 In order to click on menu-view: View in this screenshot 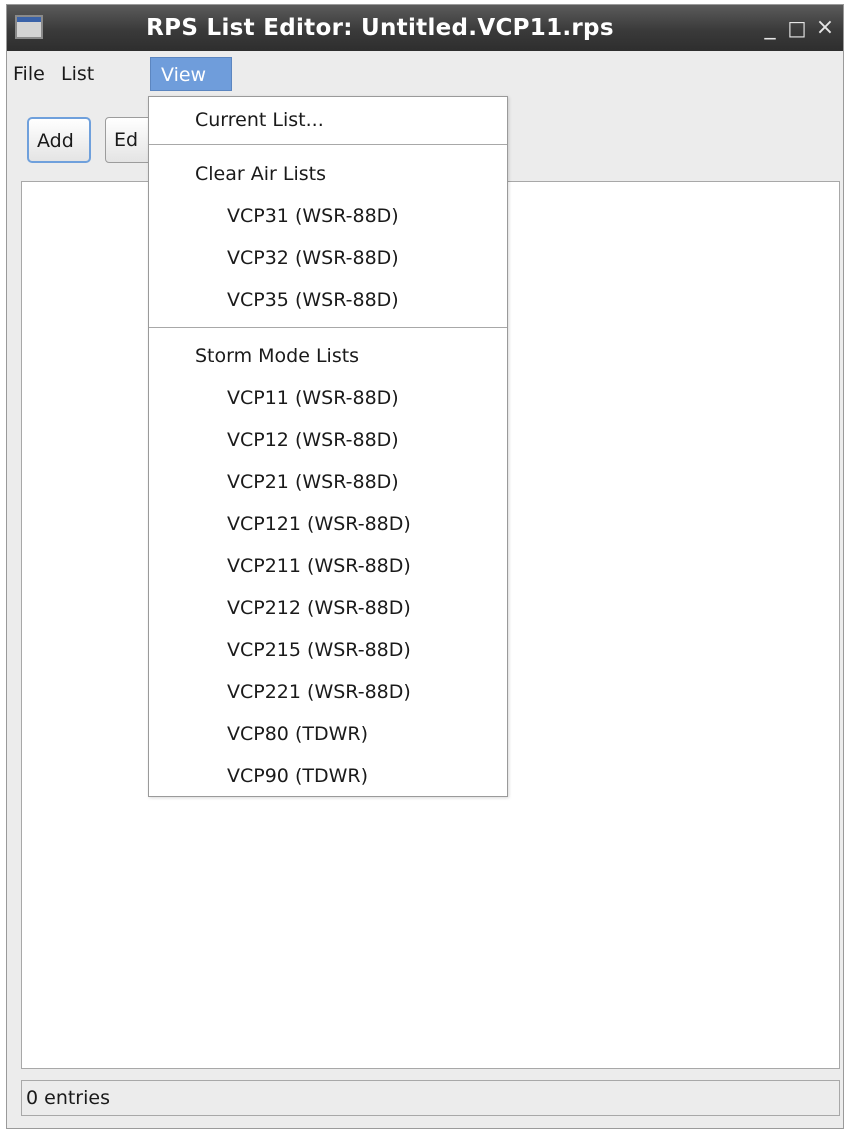, I will do `click(191, 74)`.